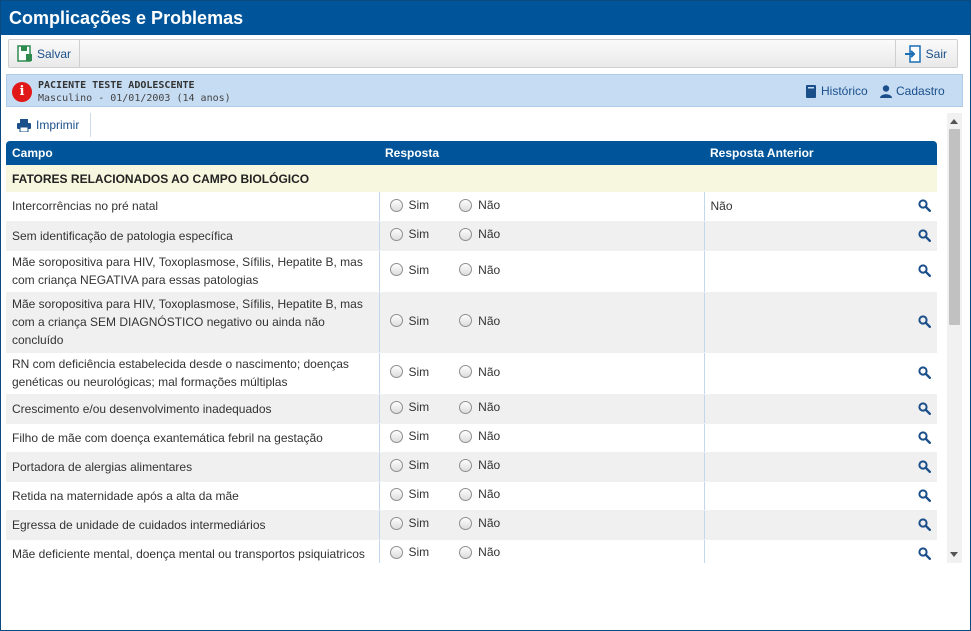 This screenshot has height=631, width=971. I want to click on vertical-scrollbar, so click(954, 338).